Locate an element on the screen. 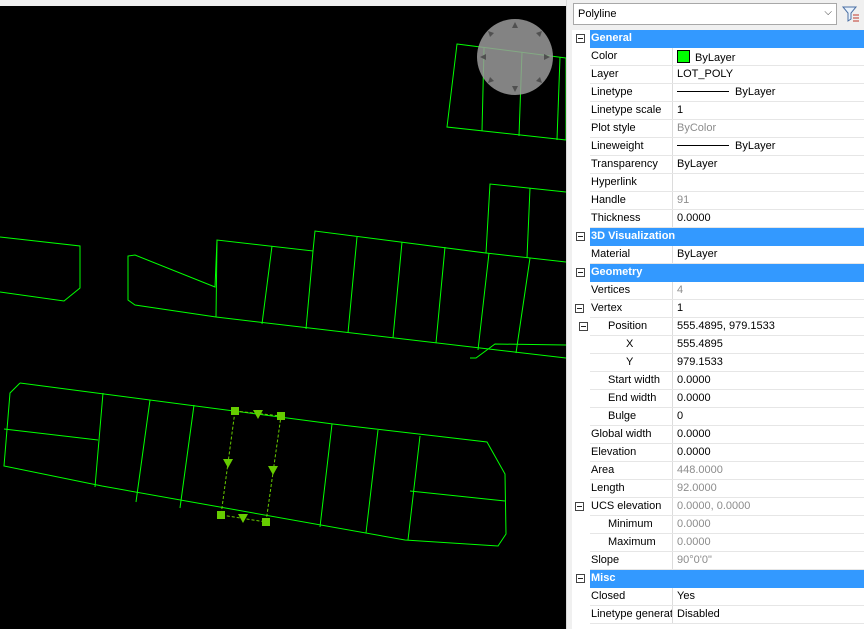 The image size is (864, 629). category-general: General is located at coordinates (718, 39).